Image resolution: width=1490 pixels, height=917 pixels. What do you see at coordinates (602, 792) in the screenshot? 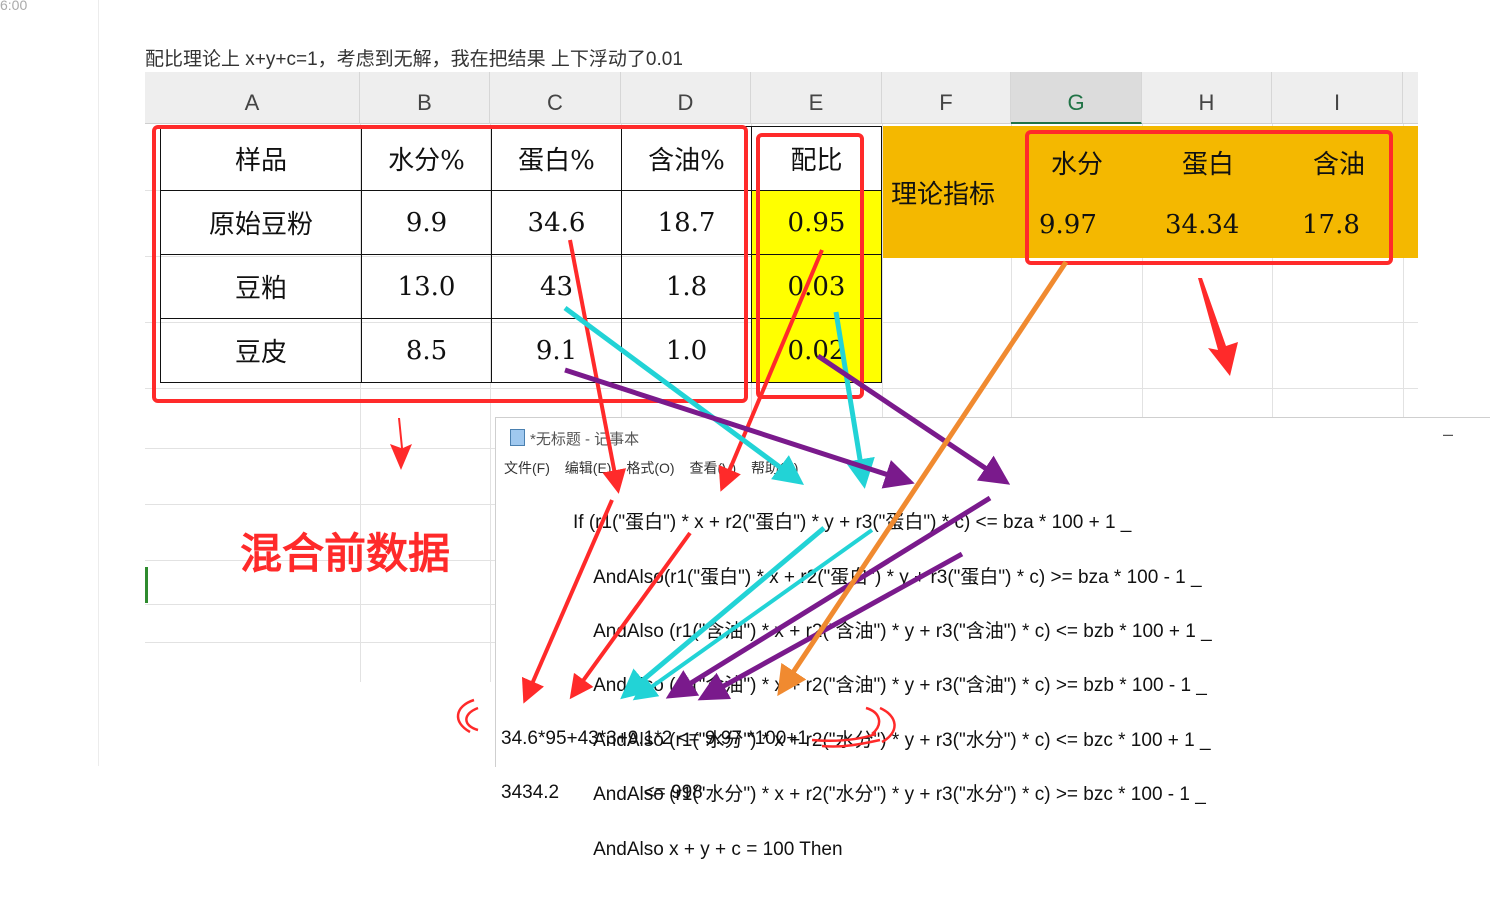
I see `calc-line: 3434.2 <= 998` at bounding box center [602, 792].